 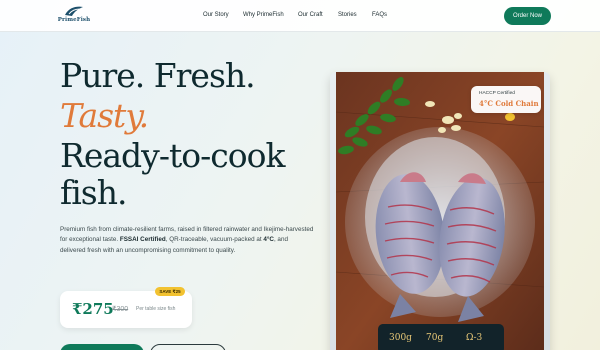 I want to click on haccp-badge: HACCP Certified 4°C Cold Chain, so click(x=506, y=99).